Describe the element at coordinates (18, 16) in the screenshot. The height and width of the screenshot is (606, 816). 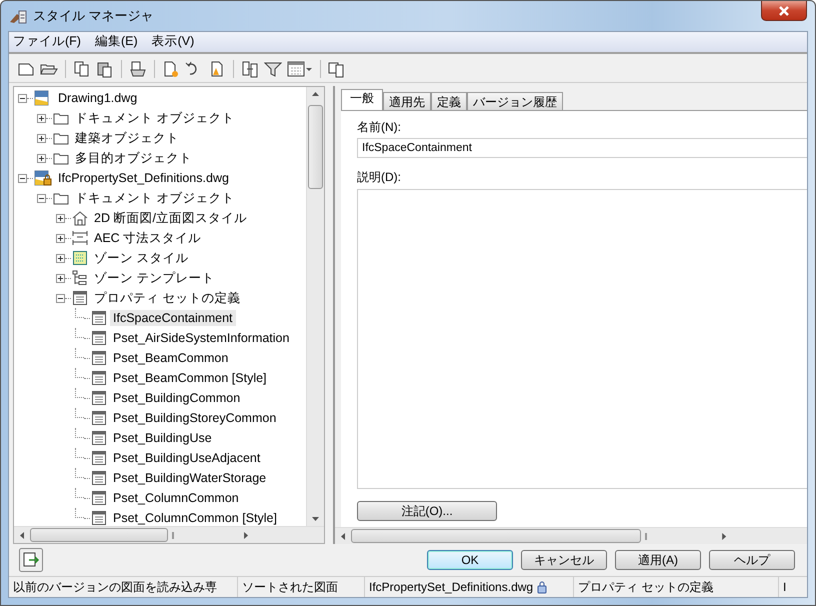
I see `app-icon` at that location.